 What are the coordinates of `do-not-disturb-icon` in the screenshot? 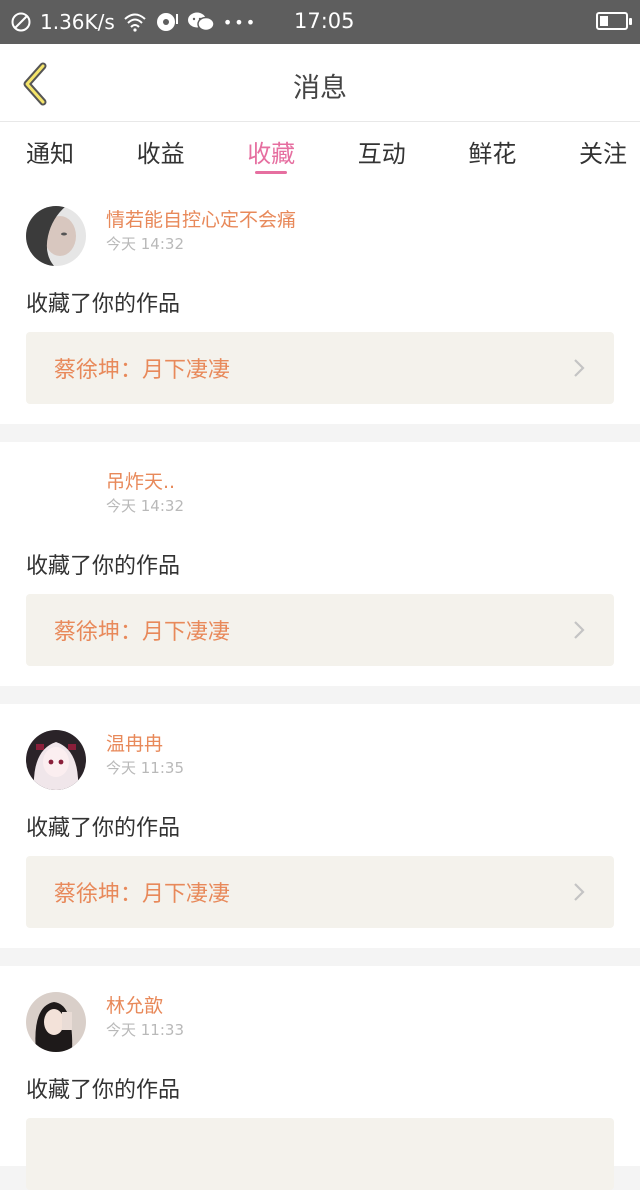 It's located at (21, 22).